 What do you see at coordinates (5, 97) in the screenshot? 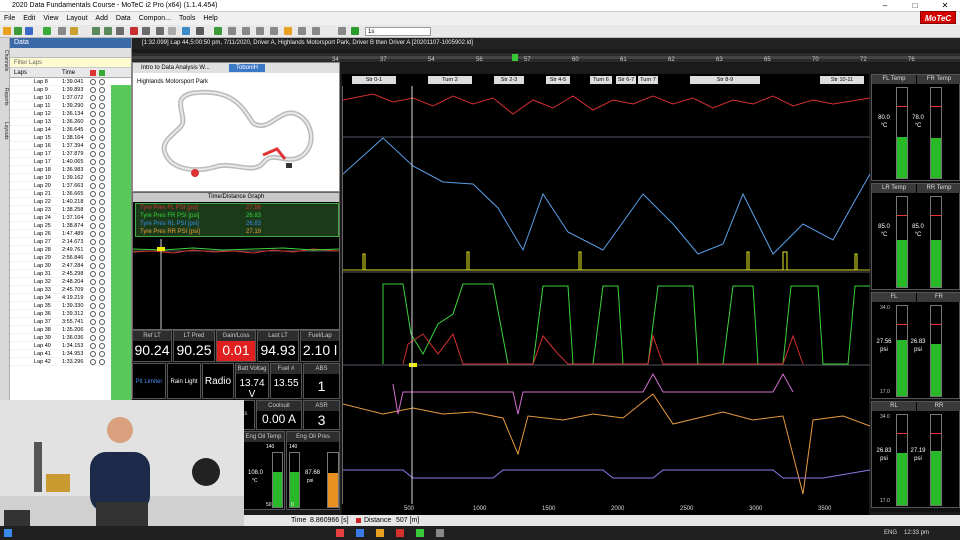
I see `tab-reports: Reports` at bounding box center [5, 97].